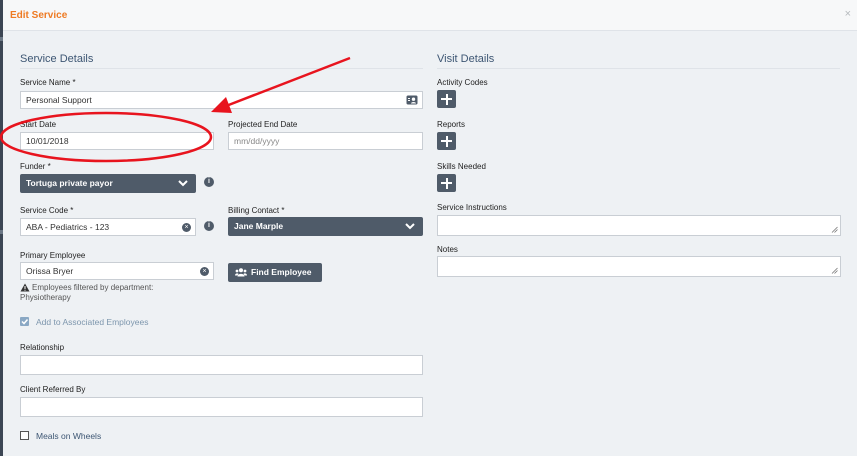  What do you see at coordinates (466, 59) in the screenshot?
I see `visit-details-heading: Visit Details` at bounding box center [466, 59].